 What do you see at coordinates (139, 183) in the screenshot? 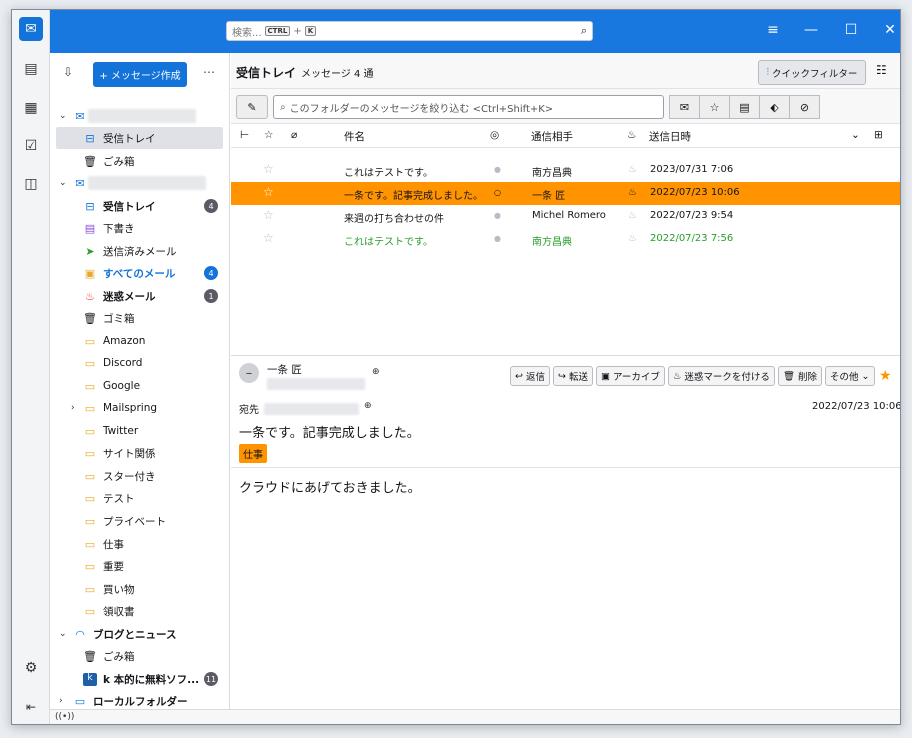
I see `account-row-2: ⌄ ✉` at bounding box center [139, 183].